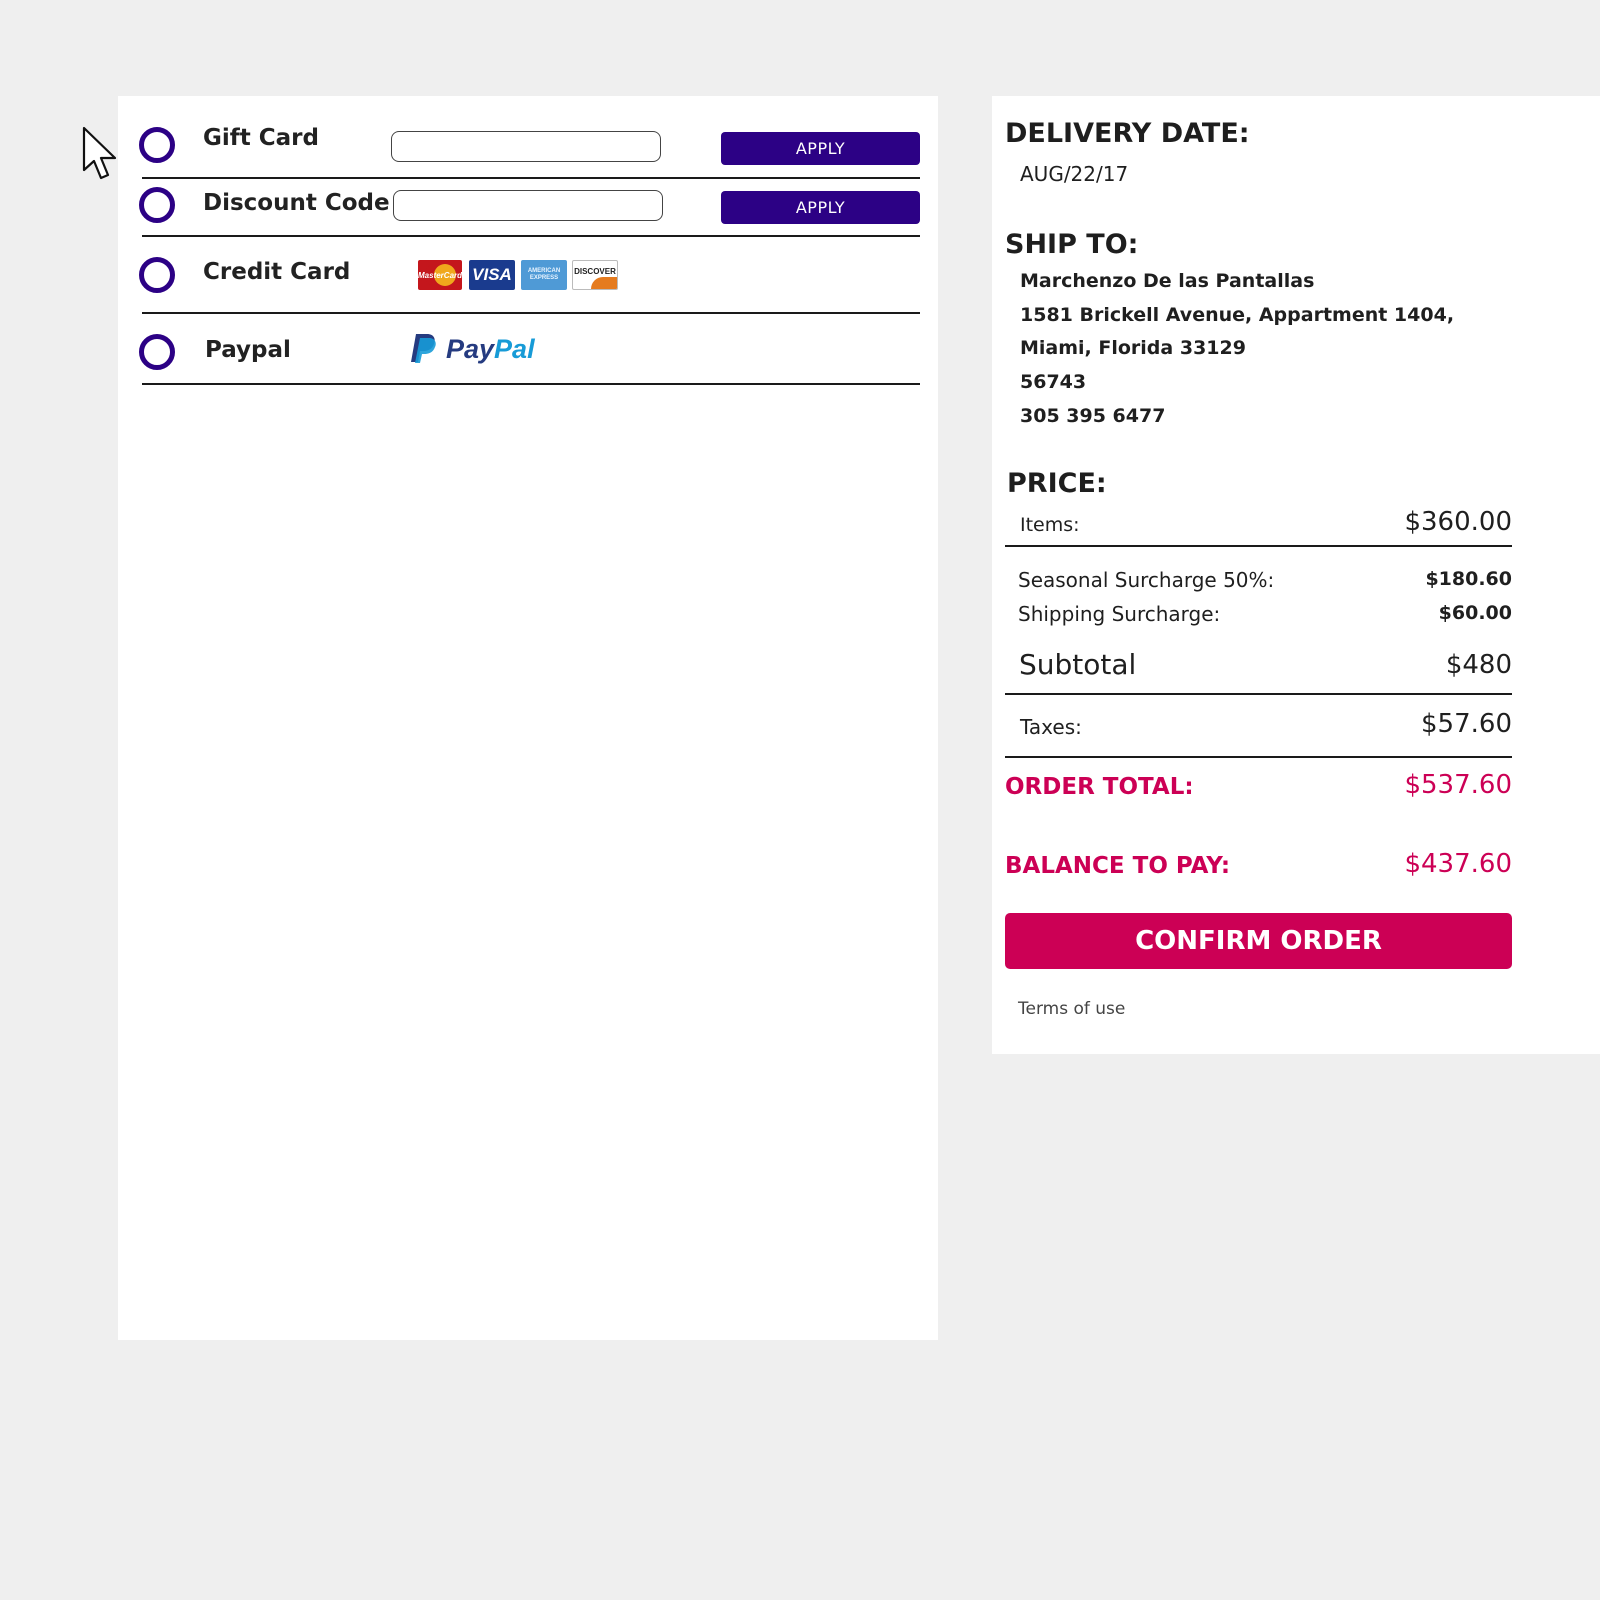  I want to click on discover-icon: DISCOVER, so click(595, 275).